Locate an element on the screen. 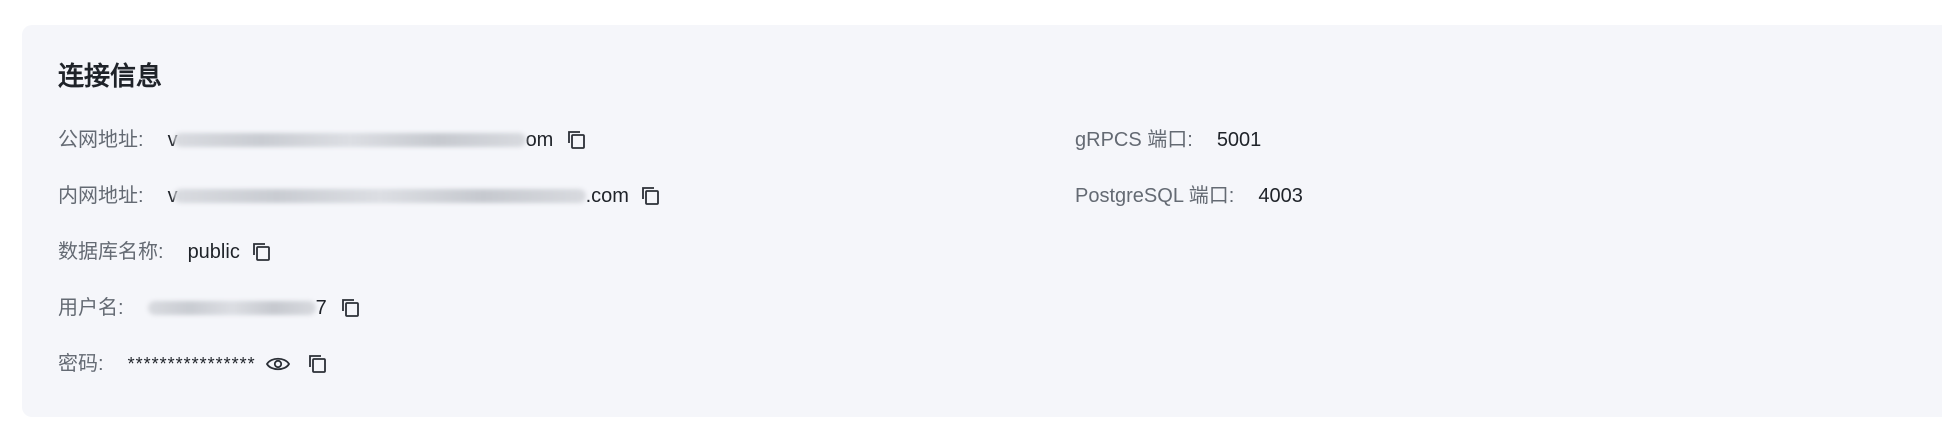 This screenshot has height=434, width=1942. postgresql-port-value: 4003 is located at coordinates (1280, 196).